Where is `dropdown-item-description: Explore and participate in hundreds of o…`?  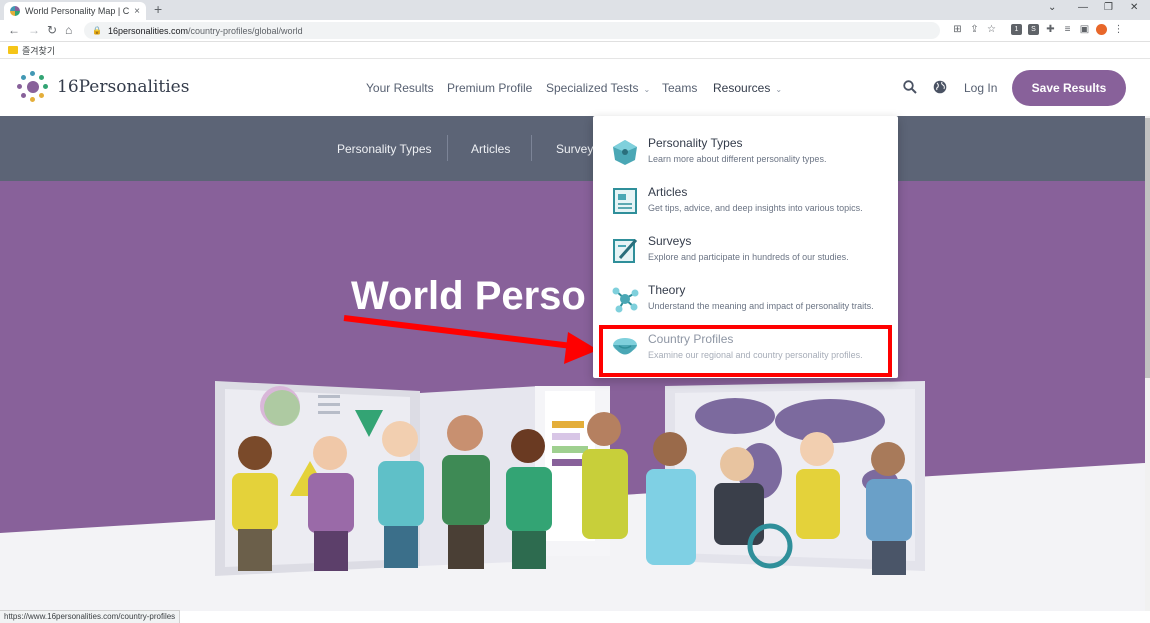 dropdown-item-description: Explore and participate in hundreds of o… is located at coordinates (748, 257).